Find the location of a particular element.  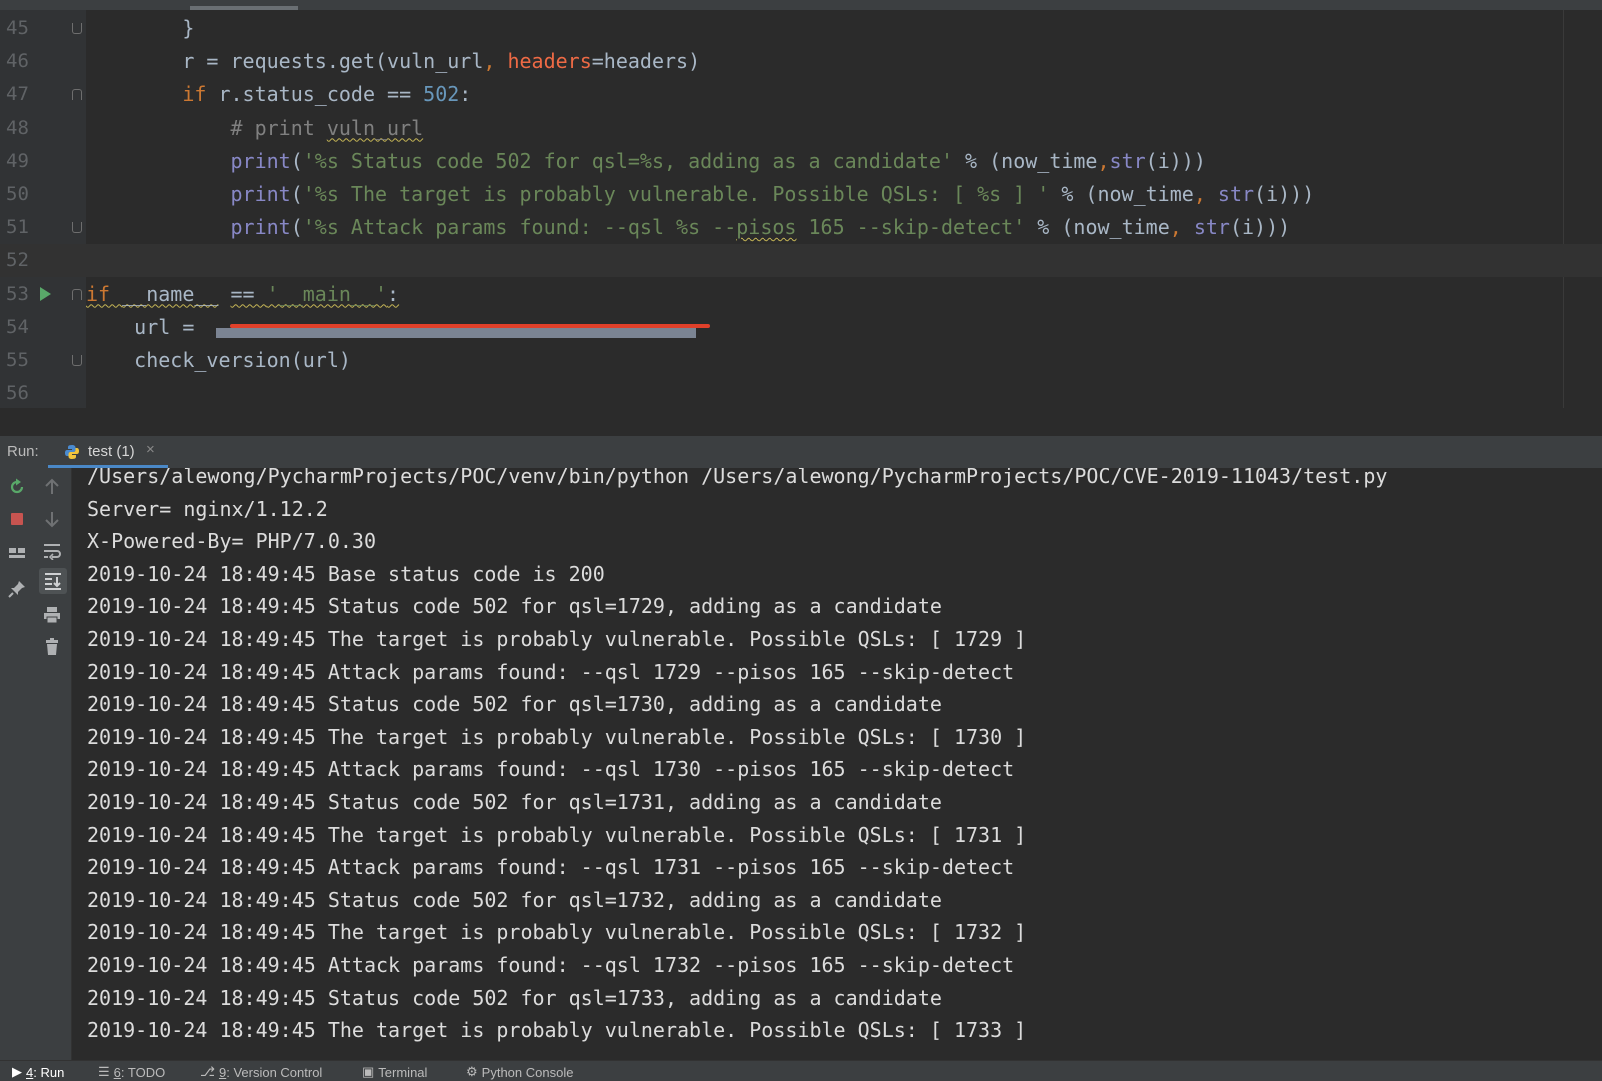

close-tab-icon: × is located at coordinates (150, 449).